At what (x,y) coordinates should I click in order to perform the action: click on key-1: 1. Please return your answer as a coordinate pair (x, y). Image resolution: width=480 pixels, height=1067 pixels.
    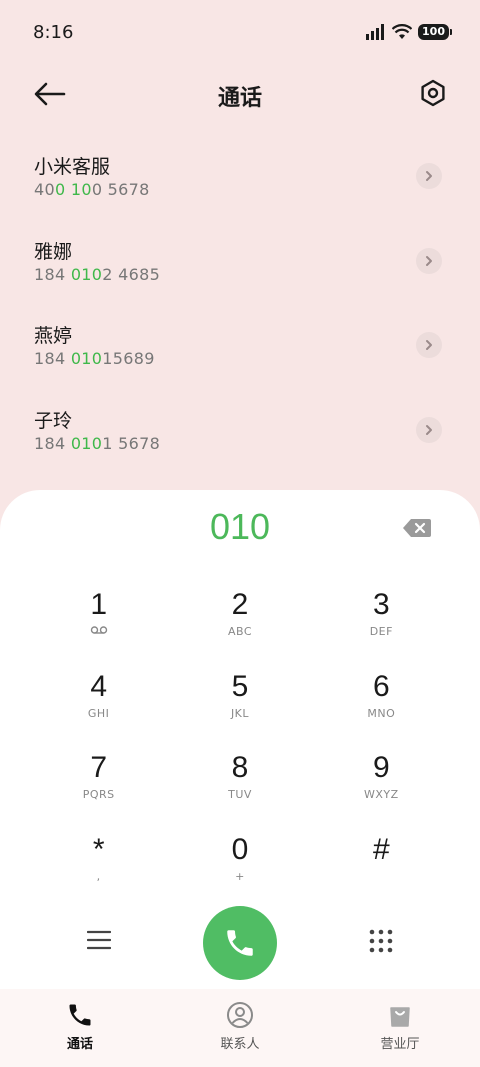
    Looking at the image, I should click on (98, 627).